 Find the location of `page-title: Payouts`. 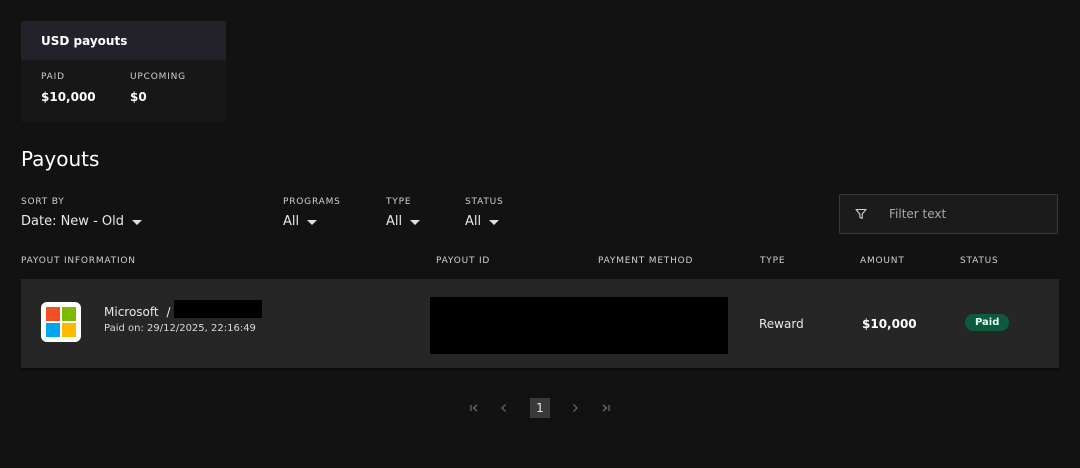

page-title: Payouts is located at coordinates (60, 159).